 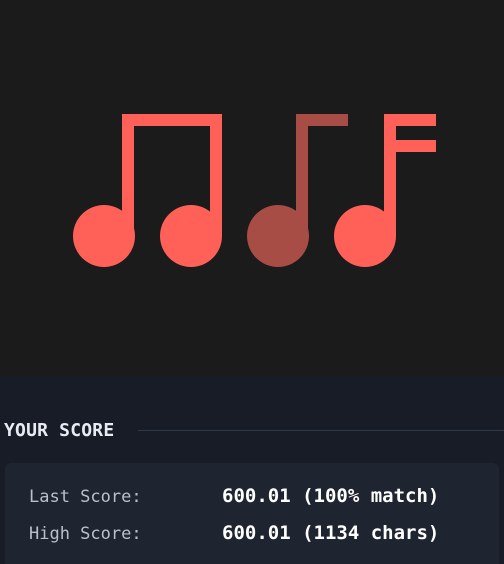 What do you see at coordinates (385, 190) in the screenshot?
I see `eighth-note-flag-icon` at bounding box center [385, 190].